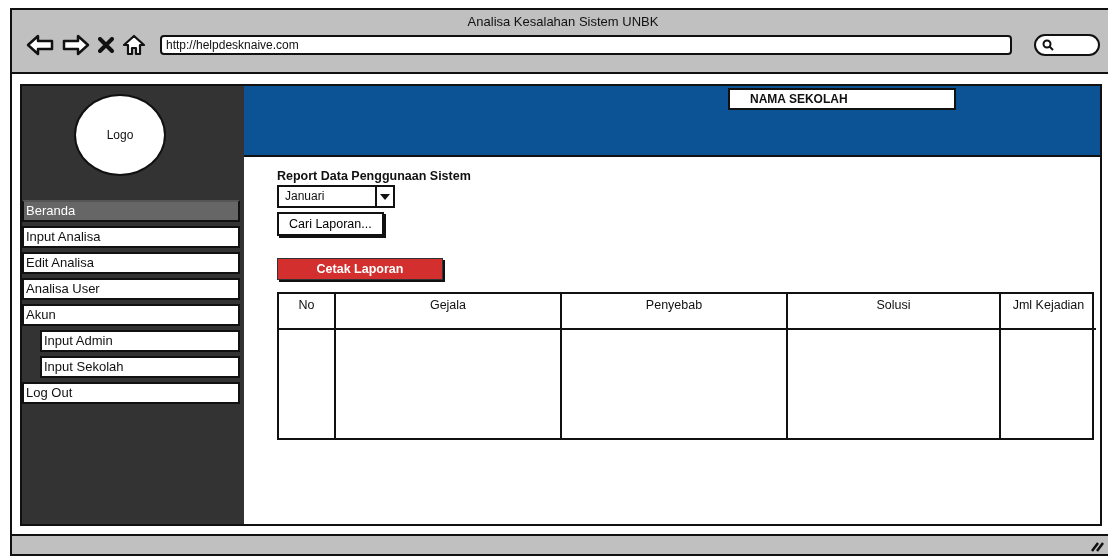 The width and height of the screenshot is (1108, 556). What do you see at coordinates (894, 312) in the screenshot?
I see `column-header: Solusi` at bounding box center [894, 312].